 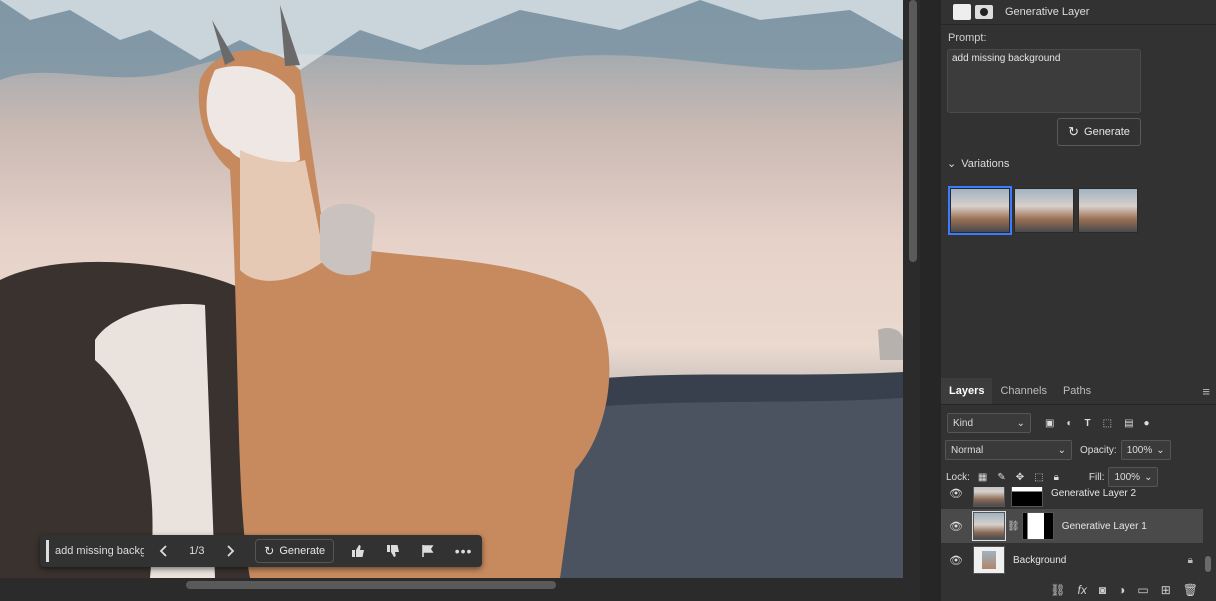 What do you see at coordinates (1069, 423) in the screenshot?
I see `adjustment-filter-icon: ◐` at bounding box center [1069, 423].